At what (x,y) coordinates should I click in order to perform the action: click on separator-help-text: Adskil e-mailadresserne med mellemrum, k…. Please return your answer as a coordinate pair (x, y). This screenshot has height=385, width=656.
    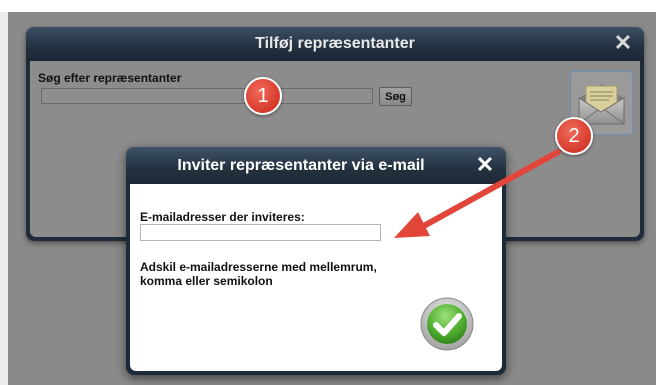
    Looking at the image, I should click on (270, 274).